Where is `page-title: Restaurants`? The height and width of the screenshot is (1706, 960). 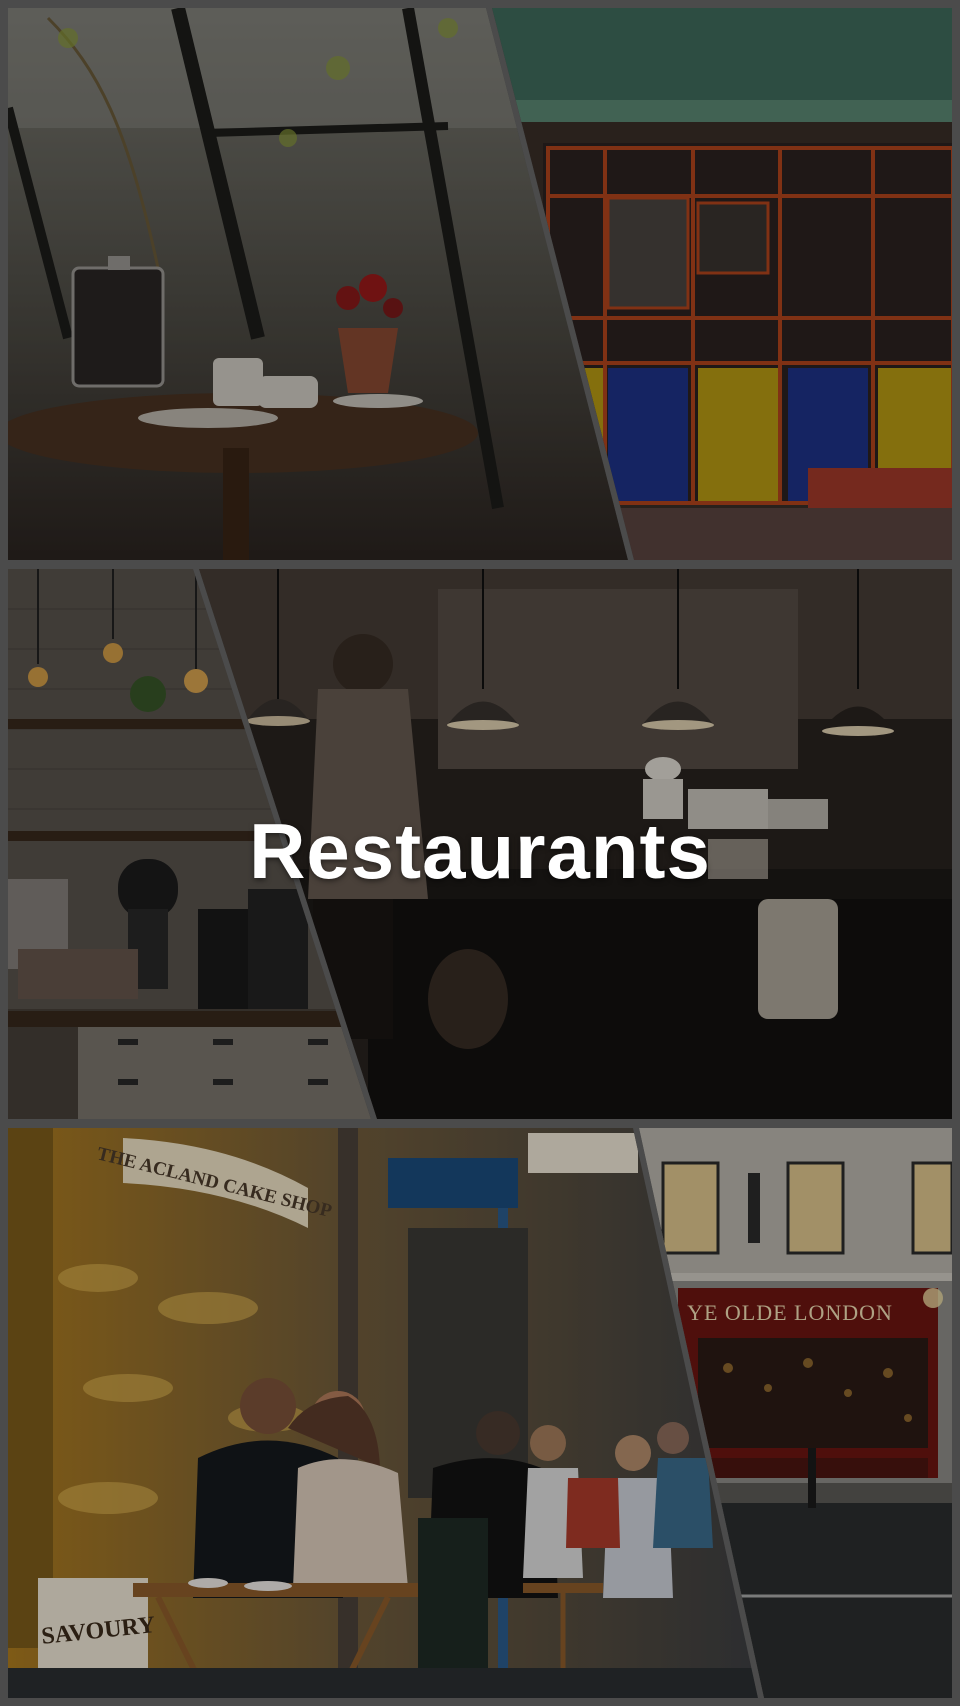 page-title: Restaurants is located at coordinates (480, 851).